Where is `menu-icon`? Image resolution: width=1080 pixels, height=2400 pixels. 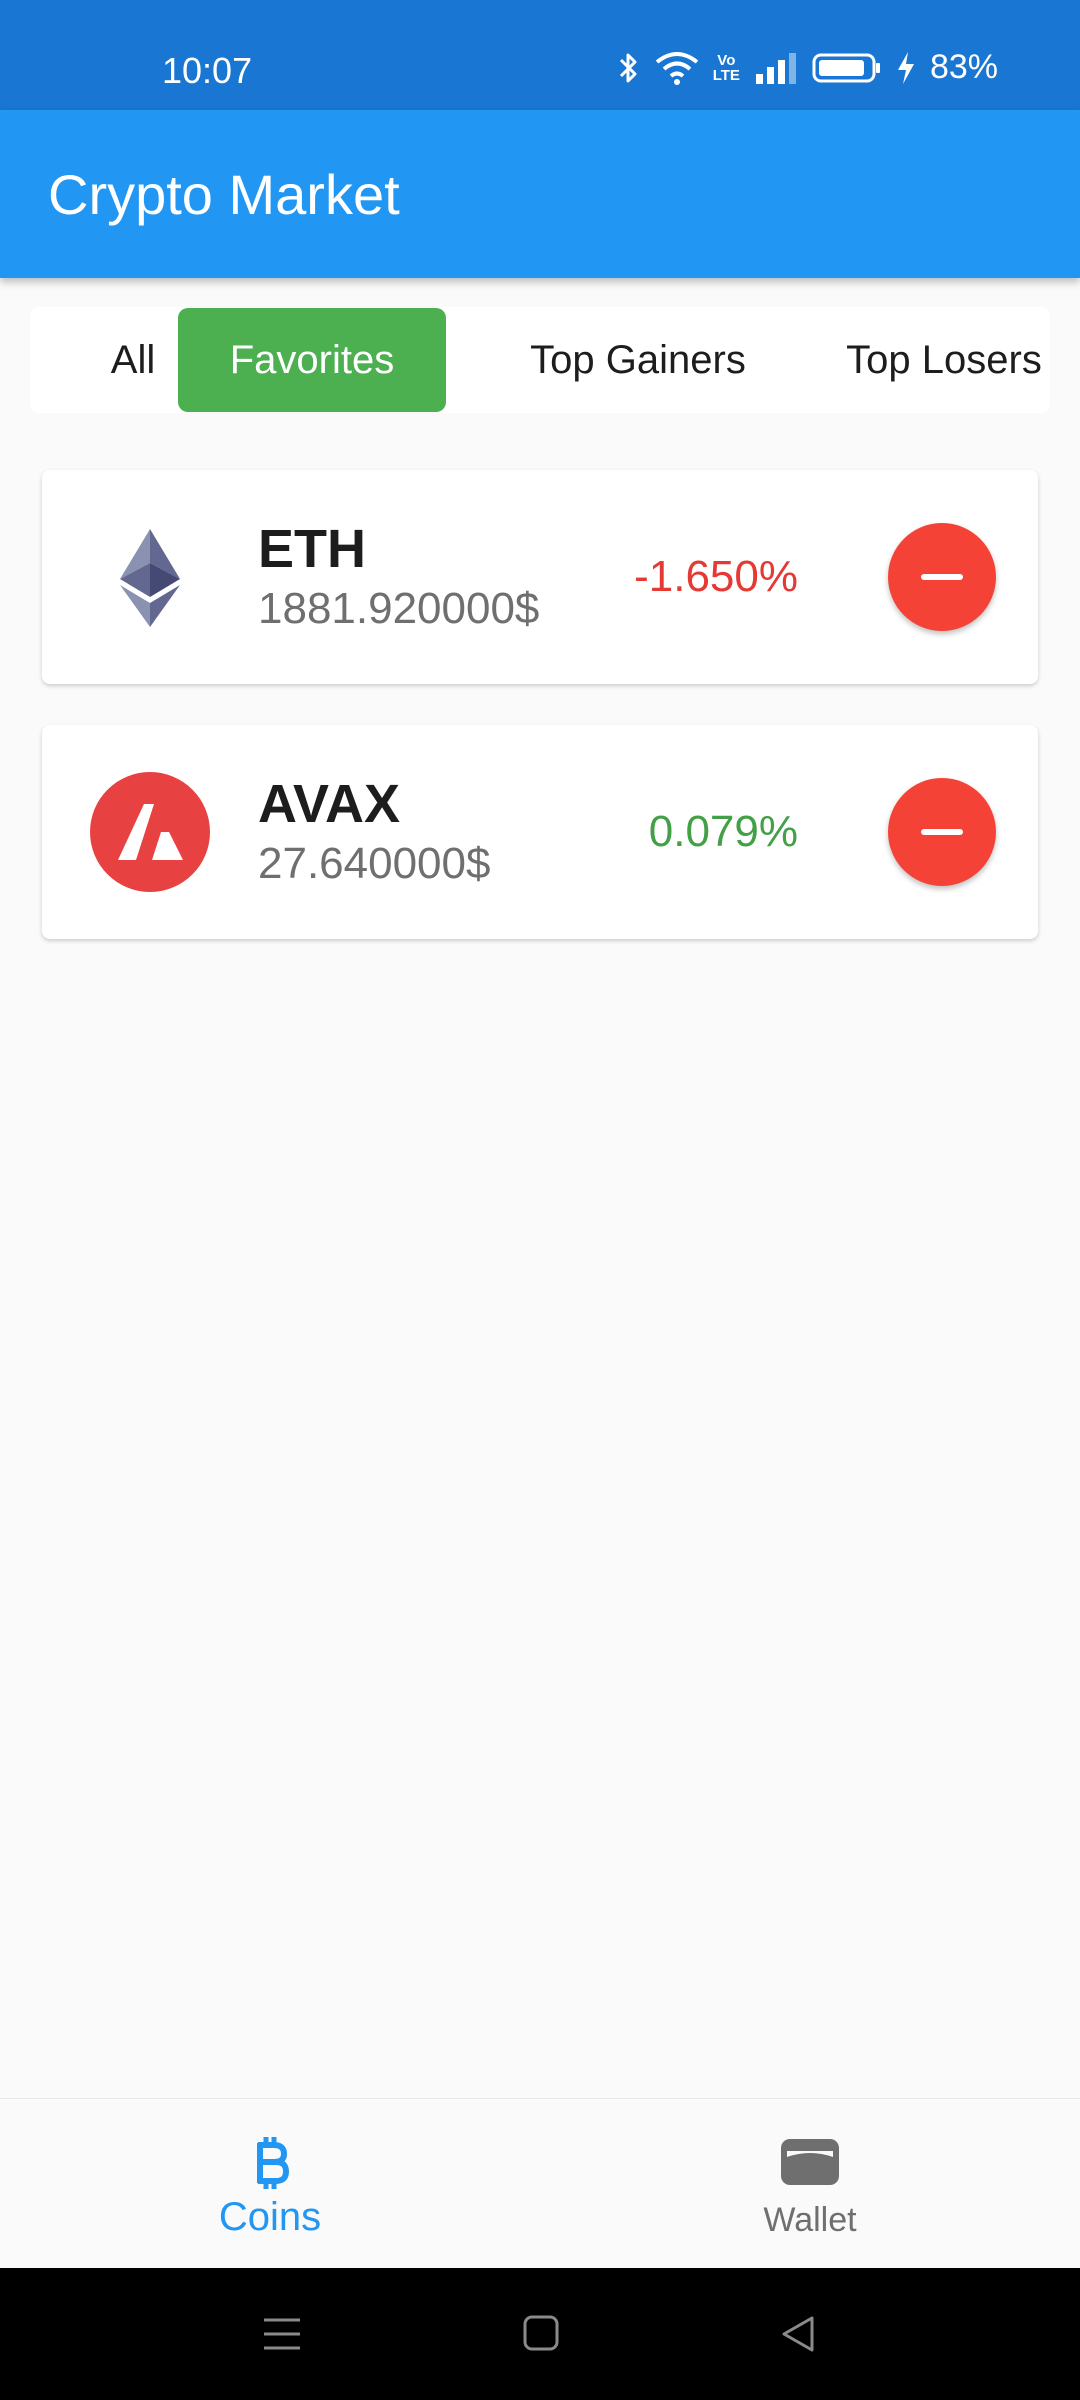 menu-icon is located at coordinates (282, 2336).